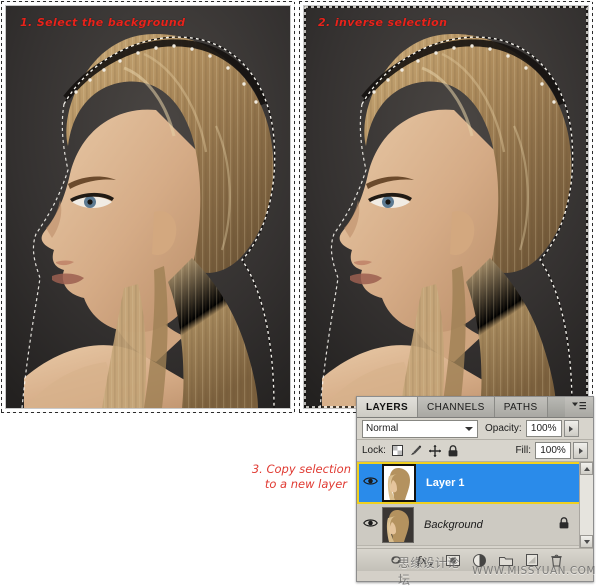  What do you see at coordinates (374, 450) in the screenshot?
I see `lock-label: Lock:` at bounding box center [374, 450].